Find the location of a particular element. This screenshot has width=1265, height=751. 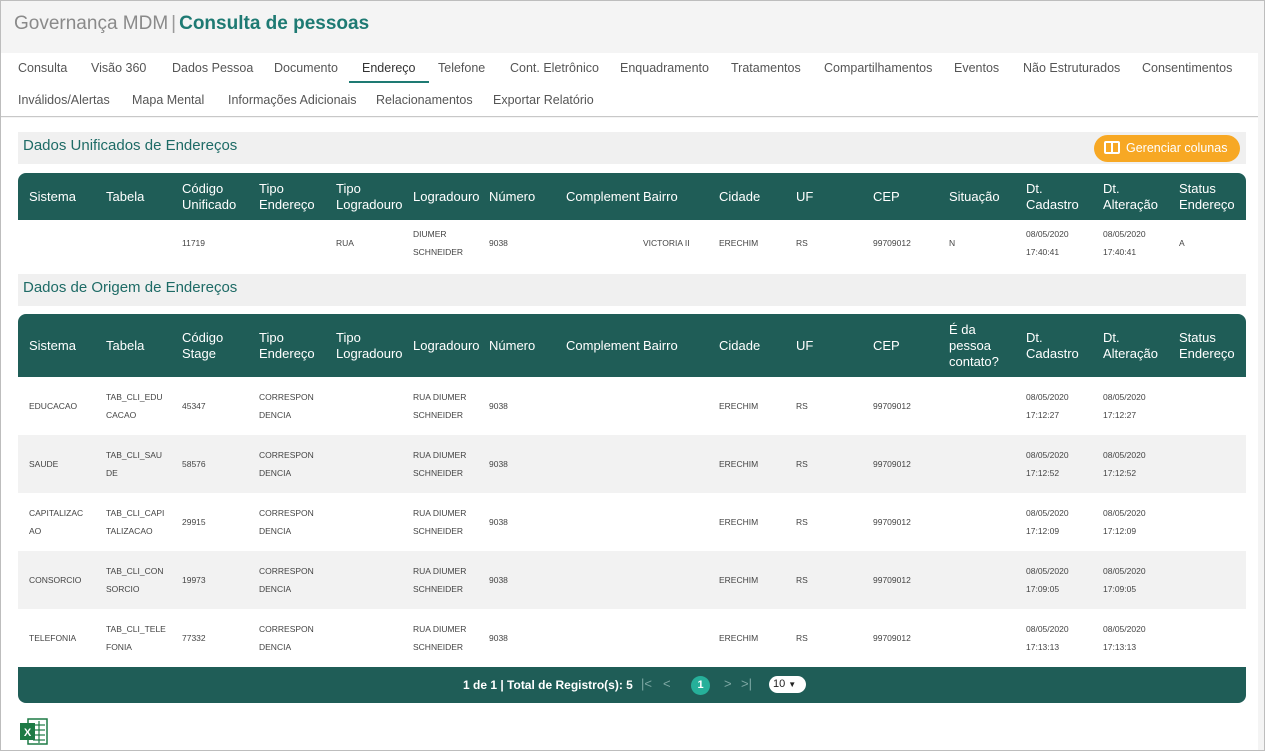

last-page-icon: >| is located at coordinates (746, 683).